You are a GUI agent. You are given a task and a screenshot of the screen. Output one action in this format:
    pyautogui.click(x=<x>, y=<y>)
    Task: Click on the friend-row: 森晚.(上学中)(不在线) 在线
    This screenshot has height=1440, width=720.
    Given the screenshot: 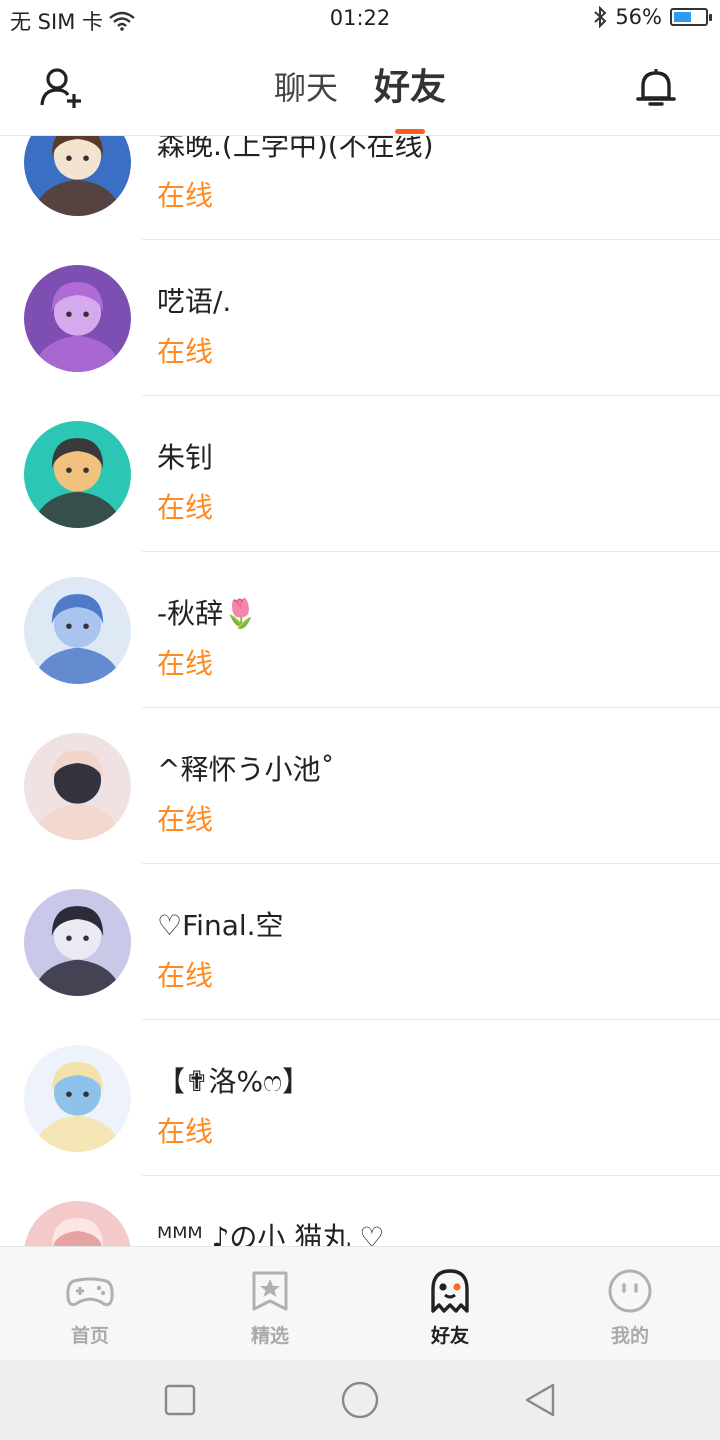 What is the action you would take?
    pyautogui.click(x=360, y=188)
    